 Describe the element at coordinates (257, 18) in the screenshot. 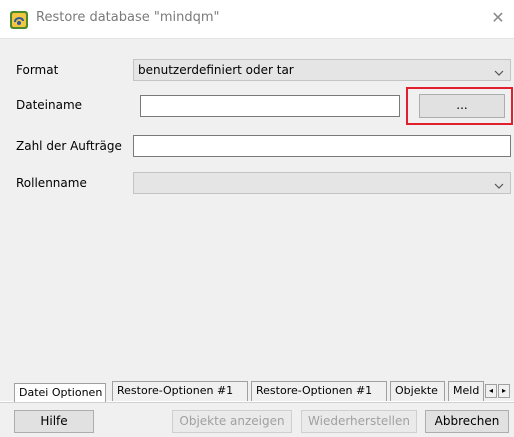

I see `title-bar: Restore database "mindqm" ✕` at that location.